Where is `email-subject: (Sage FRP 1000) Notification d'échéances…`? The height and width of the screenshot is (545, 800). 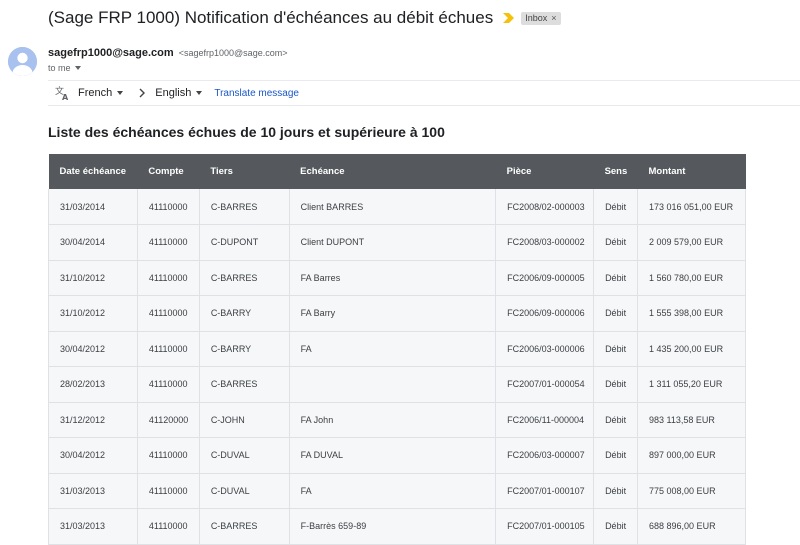 email-subject: (Sage FRP 1000) Notification d'échéances… is located at coordinates (271, 17).